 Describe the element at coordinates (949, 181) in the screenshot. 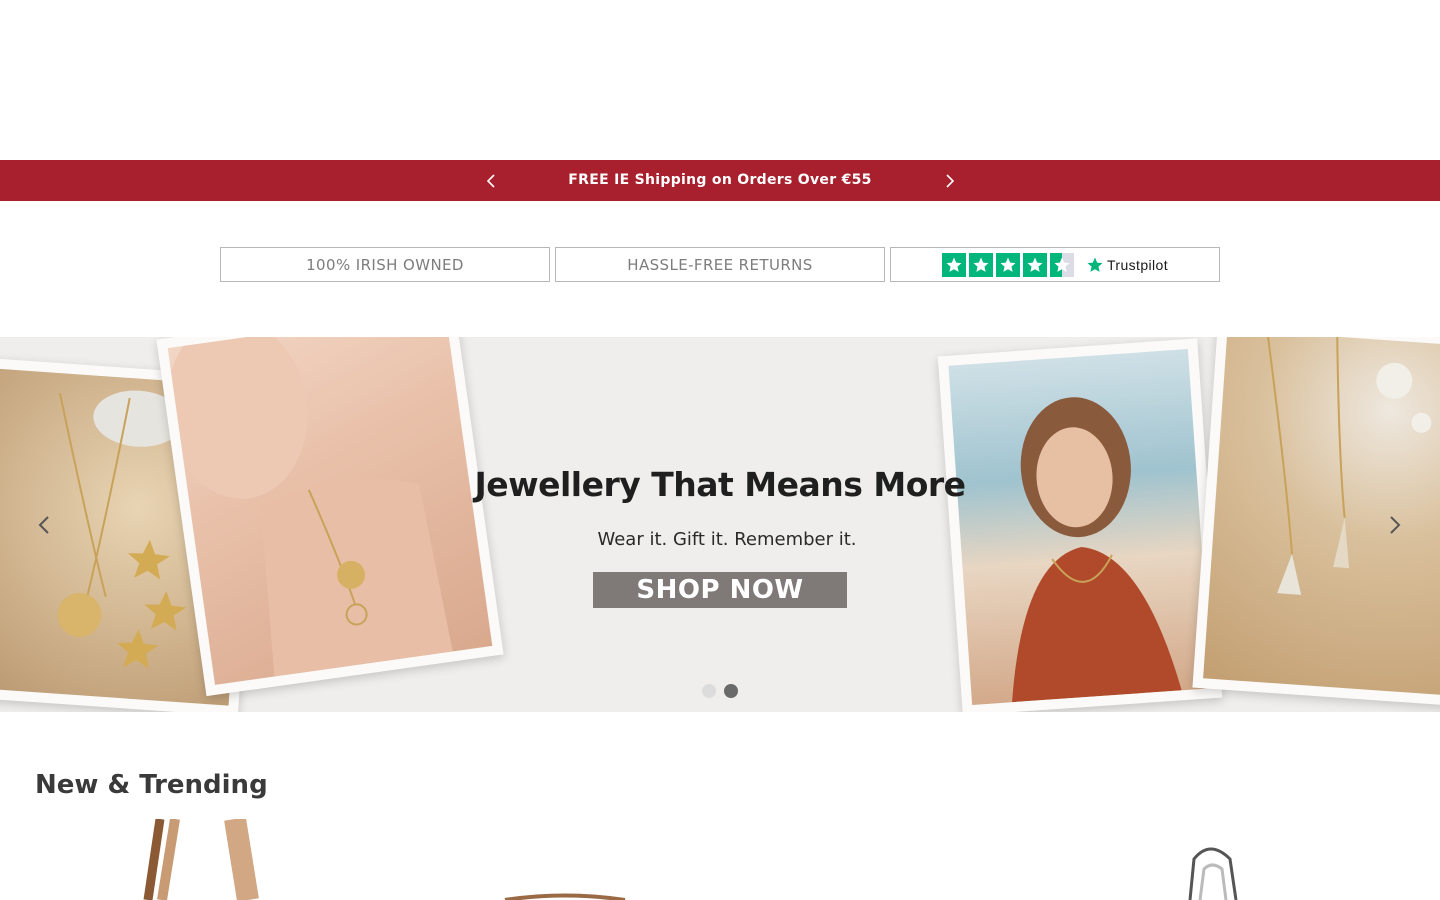

I see `chevron-right-icon` at that location.